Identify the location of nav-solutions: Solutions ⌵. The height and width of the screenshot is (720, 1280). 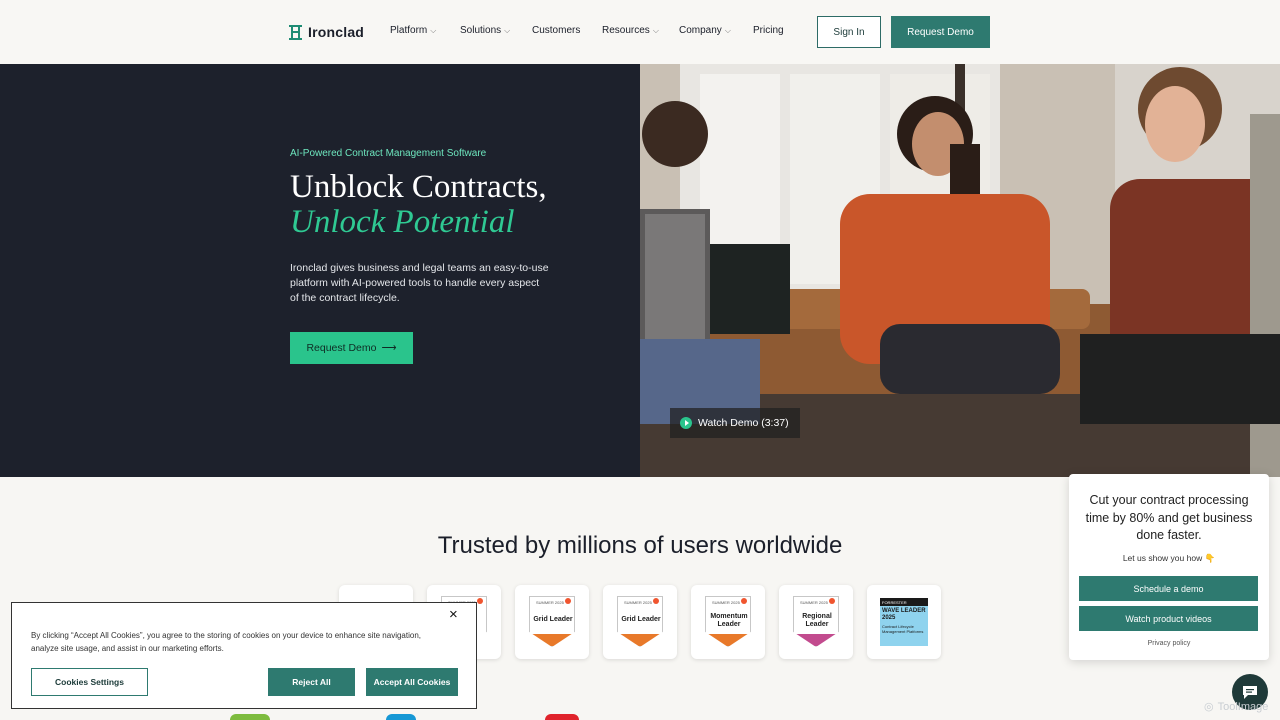
(485, 30).